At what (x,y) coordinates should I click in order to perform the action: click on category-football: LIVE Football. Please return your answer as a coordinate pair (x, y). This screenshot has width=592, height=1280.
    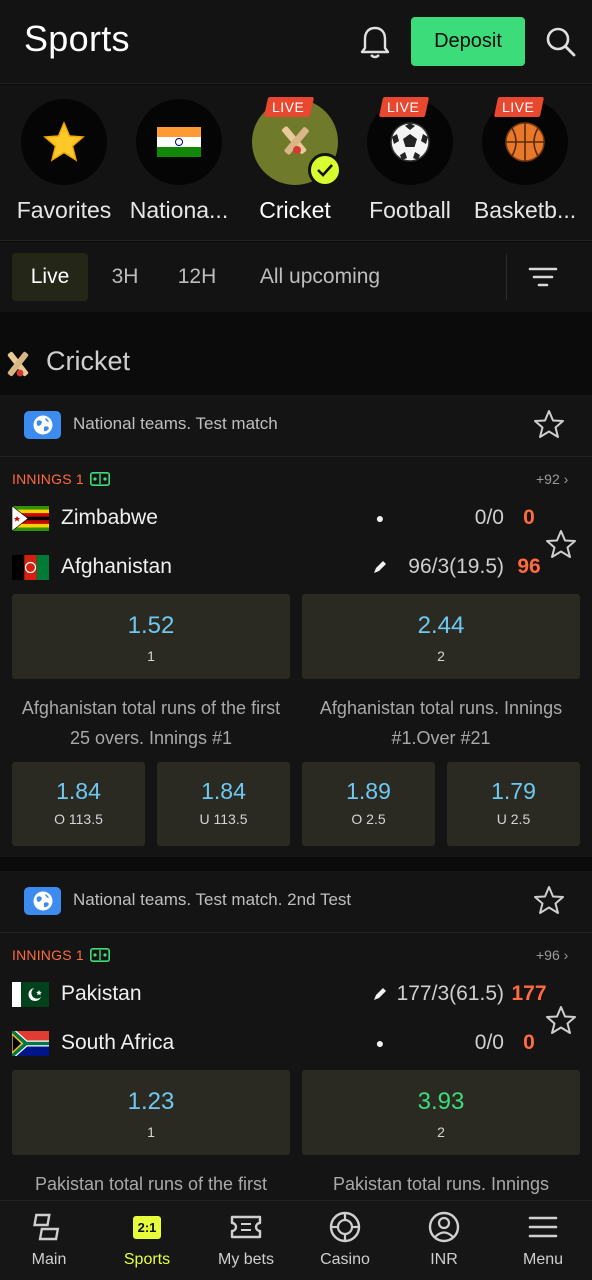
    Looking at the image, I should click on (410, 160).